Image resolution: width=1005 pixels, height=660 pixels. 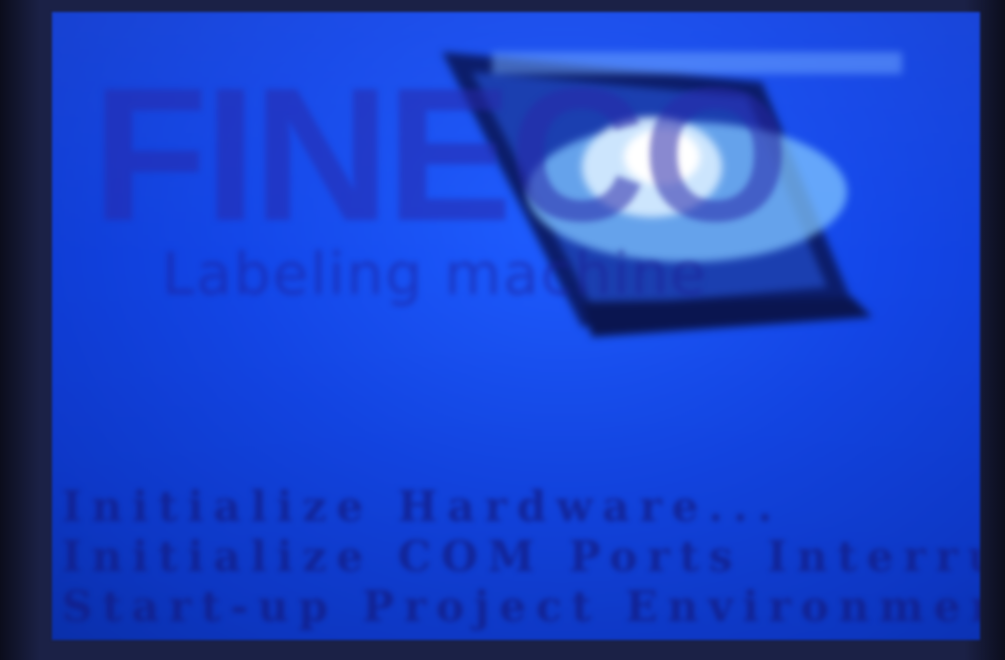 I want to click on boot-log-line: Initialize COM Ports Interrupti, so click(x=521, y=556).